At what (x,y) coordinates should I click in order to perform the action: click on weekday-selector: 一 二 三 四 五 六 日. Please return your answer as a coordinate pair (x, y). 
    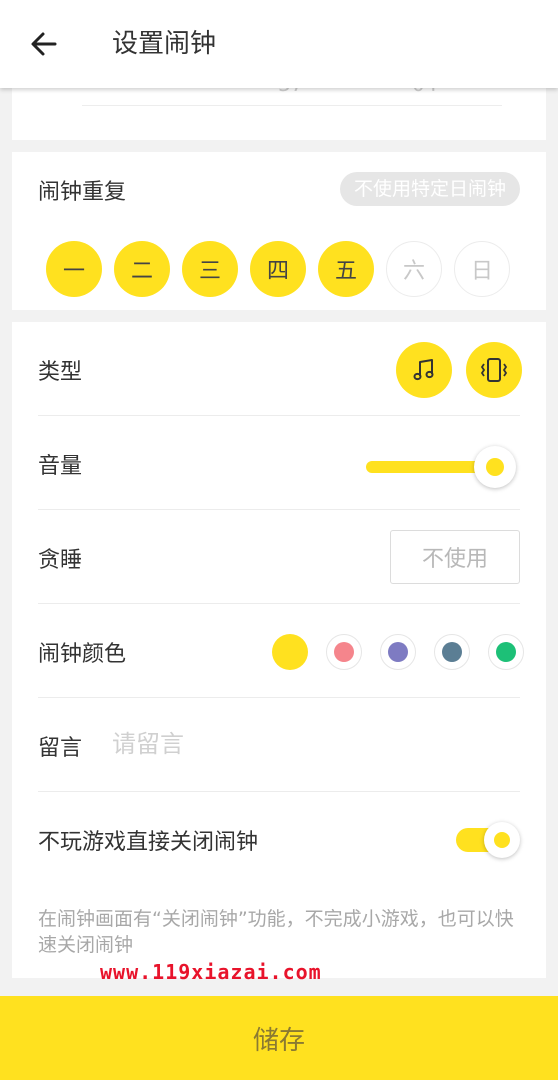
    Looking at the image, I should click on (286, 270).